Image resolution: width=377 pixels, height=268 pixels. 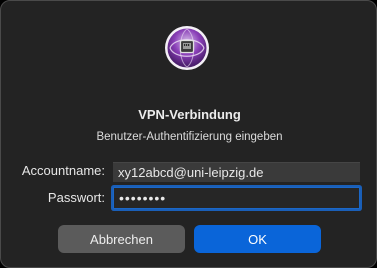 I want to click on account-name-label: Accountname:, so click(x=63, y=170).